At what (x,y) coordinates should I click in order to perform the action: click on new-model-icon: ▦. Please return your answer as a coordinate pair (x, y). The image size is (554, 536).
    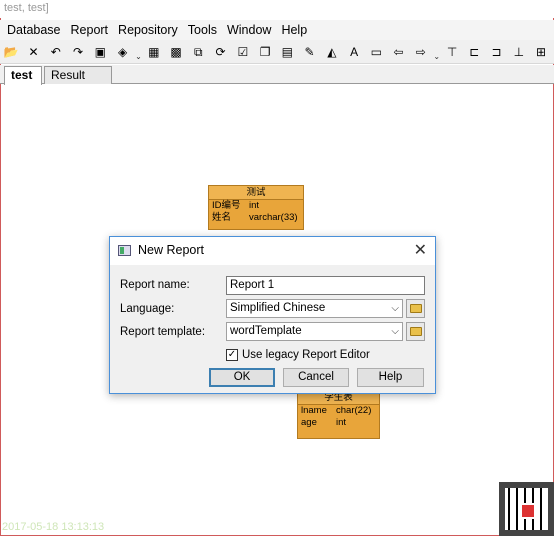
    Looking at the image, I should click on (154, 51).